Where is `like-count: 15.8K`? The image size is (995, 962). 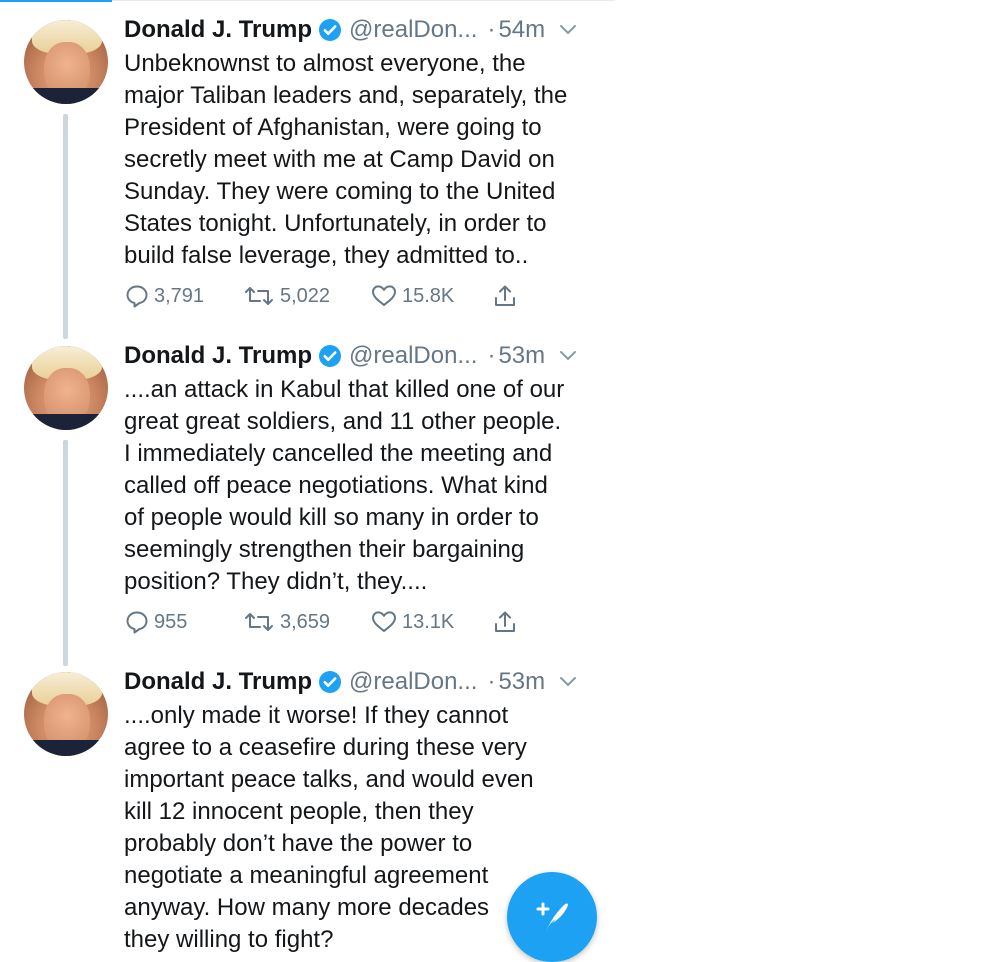
like-count: 15.8K is located at coordinates (428, 295).